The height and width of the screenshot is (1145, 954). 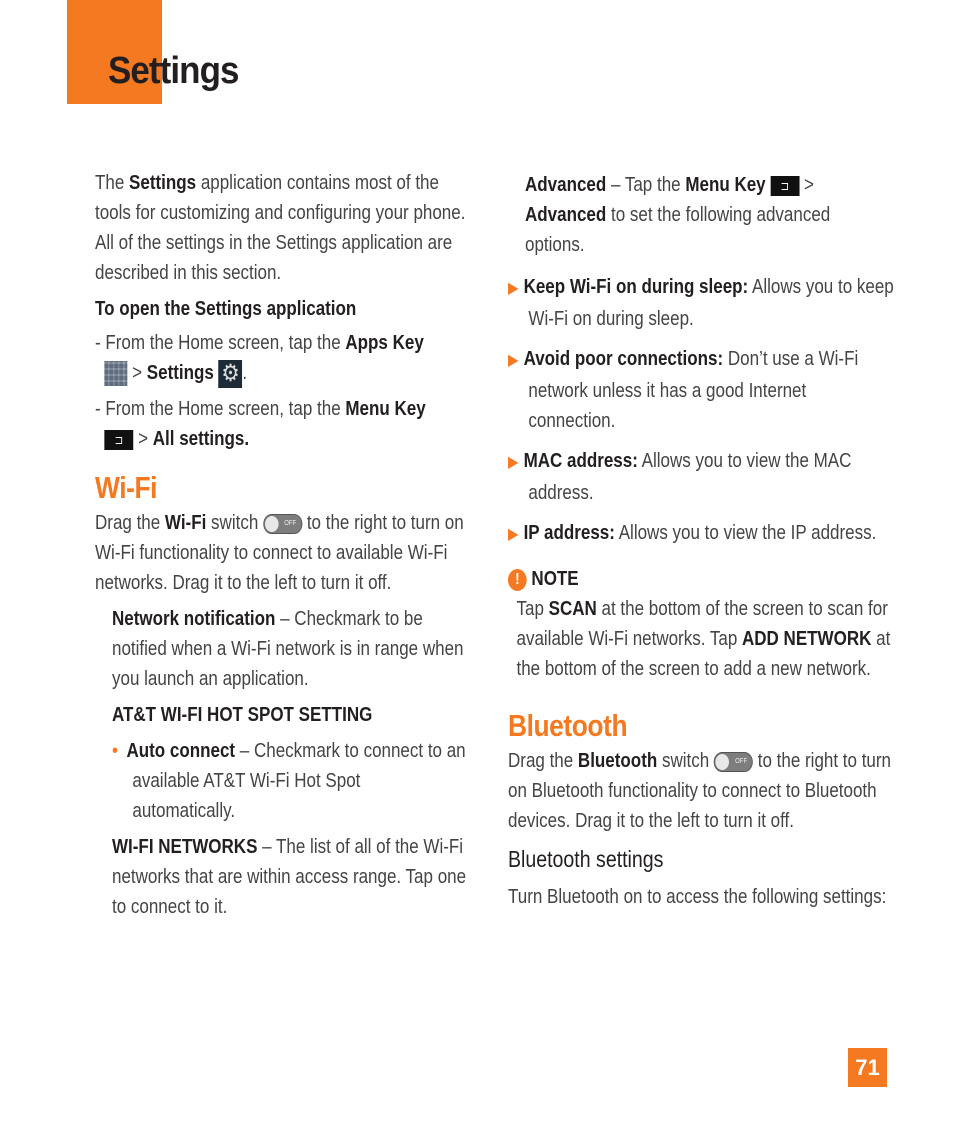 I want to click on wifi-switch-icon: OFF, so click(x=283, y=523).